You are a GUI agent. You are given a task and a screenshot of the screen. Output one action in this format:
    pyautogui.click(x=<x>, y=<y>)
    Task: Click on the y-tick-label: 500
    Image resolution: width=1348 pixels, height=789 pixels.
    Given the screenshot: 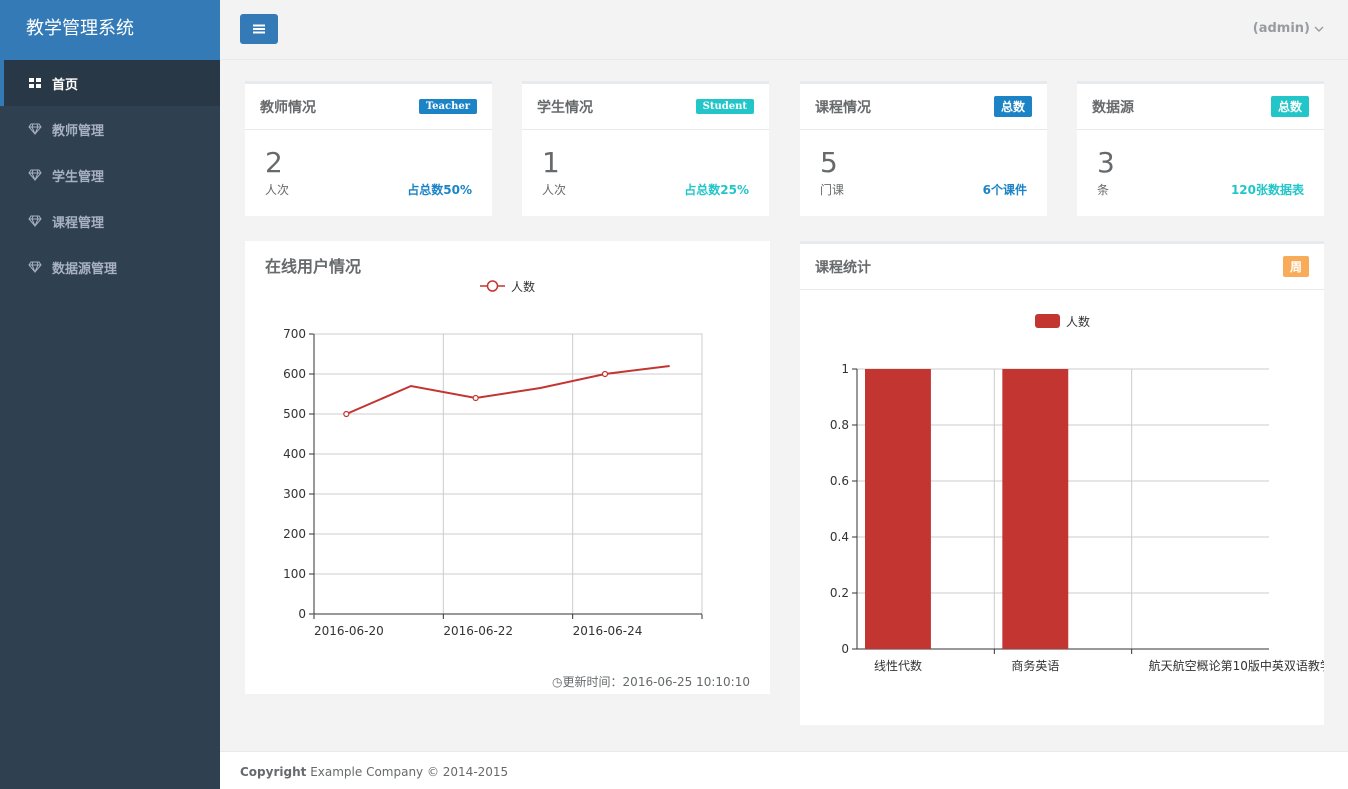 What is the action you would take?
    pyautogui.click(x=294, y=414)
    